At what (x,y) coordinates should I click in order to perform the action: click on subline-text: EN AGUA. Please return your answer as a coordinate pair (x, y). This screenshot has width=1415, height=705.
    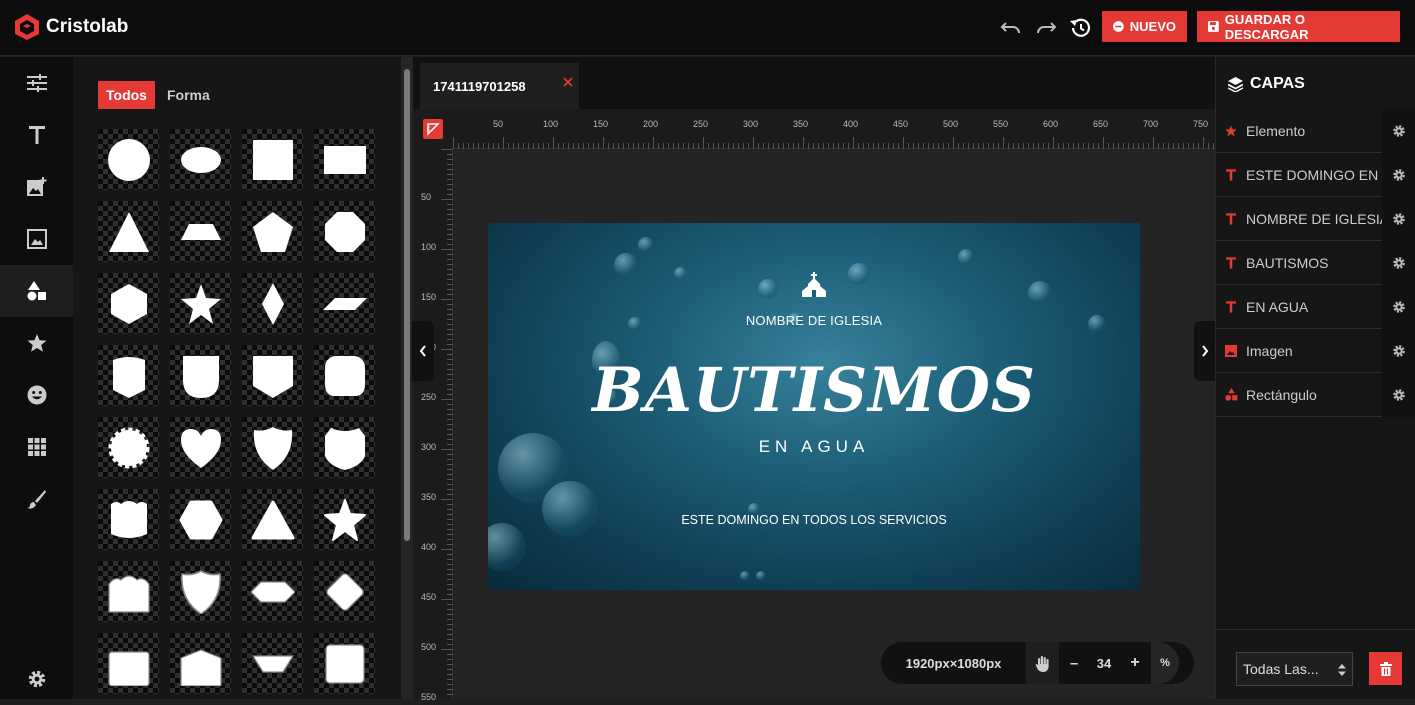
    Looking at the image, I should click on (814, 447).